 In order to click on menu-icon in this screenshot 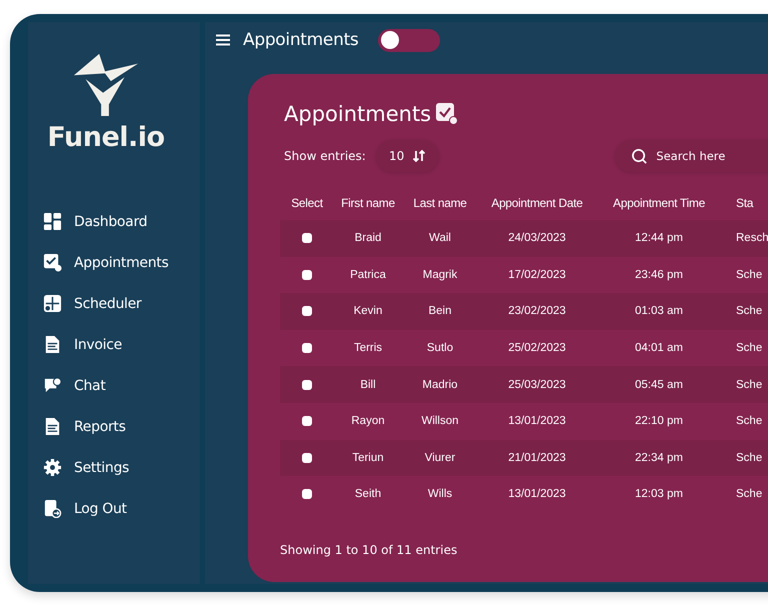, I will do `click(223, 40)`.